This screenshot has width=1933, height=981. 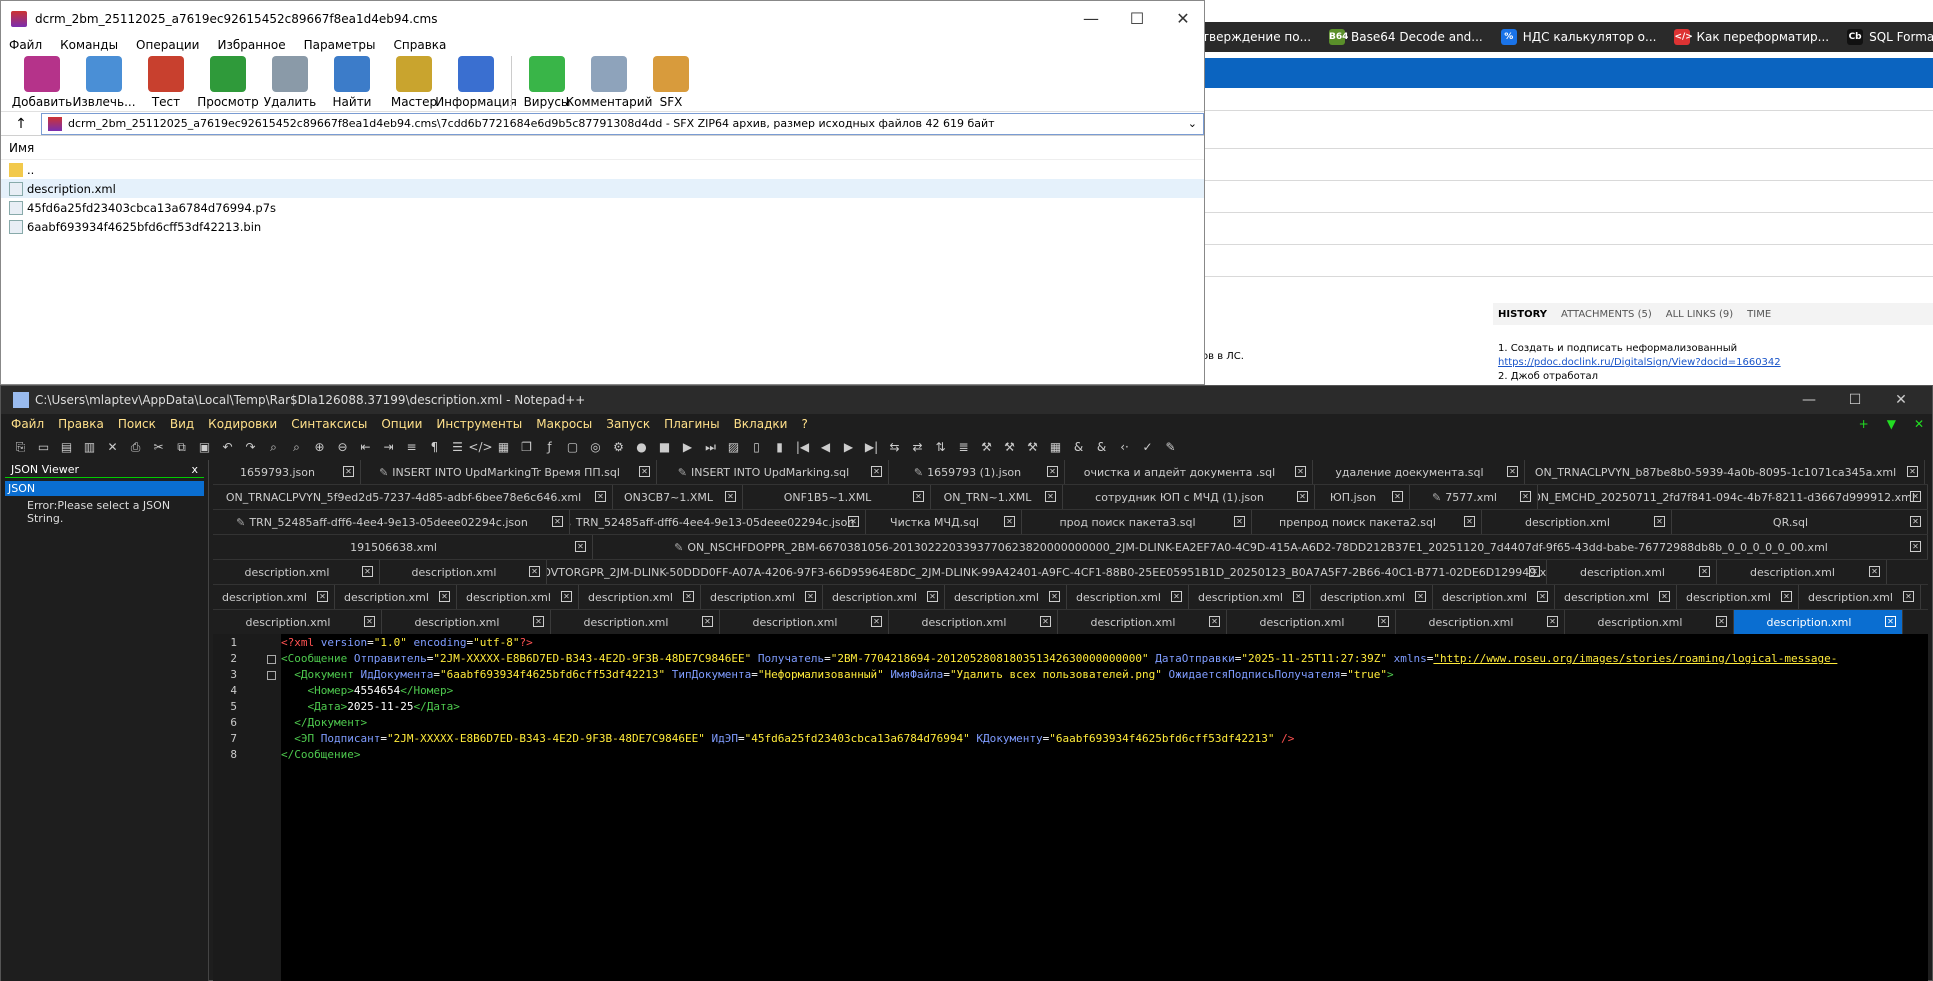 I want to click on np-menu-item: Макросы, so click(x=564, y=424).